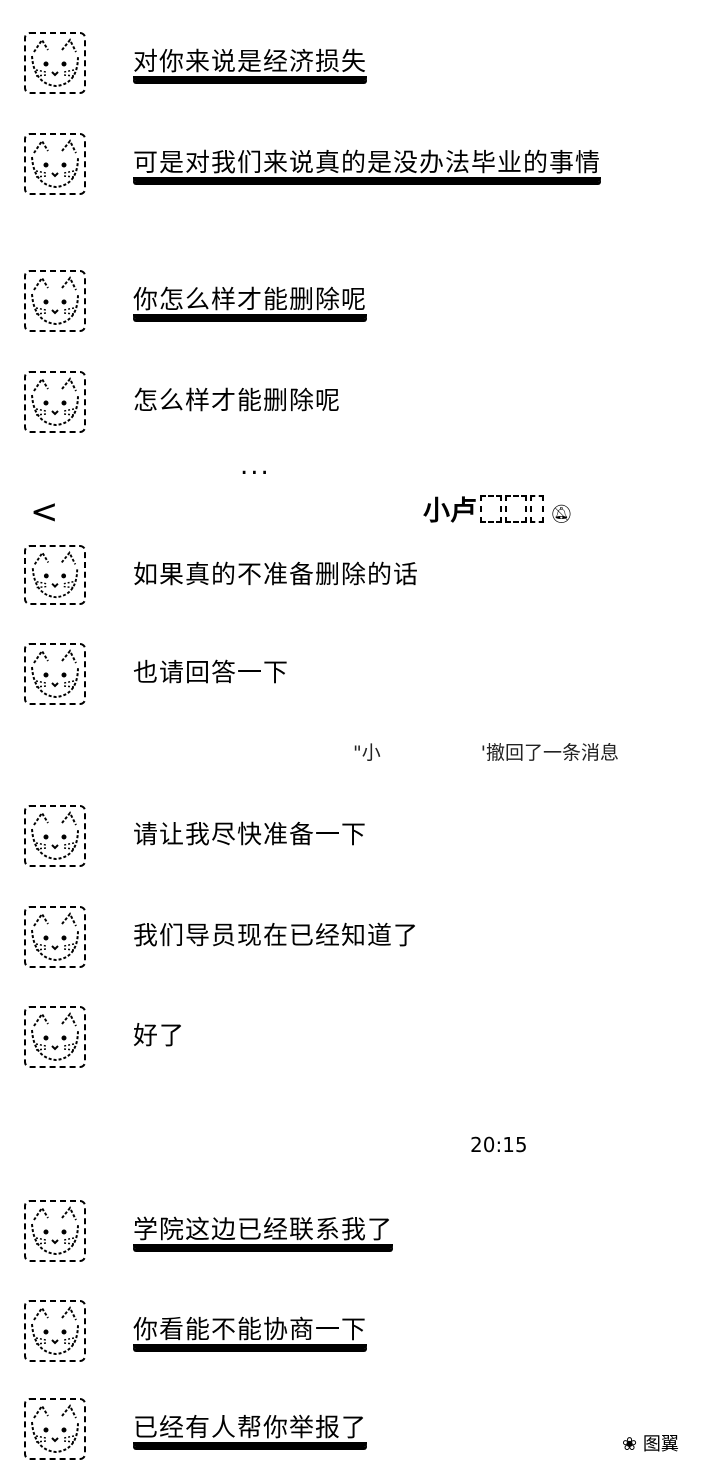 The height and width of the screenshot is (1478, 713). I want to click on message-row: 可是对我们来说真的是没办法毕业的事情, so click(356, 183).